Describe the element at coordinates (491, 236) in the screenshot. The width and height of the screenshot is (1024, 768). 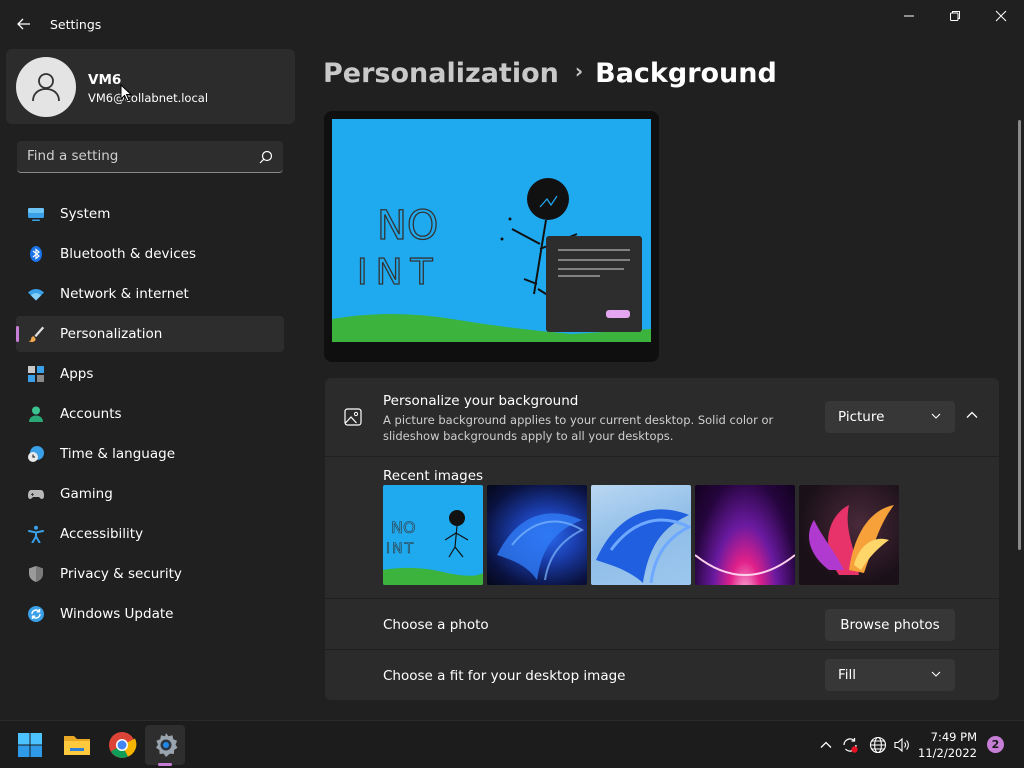
I see `desktop-preview: NO INT` at that location.